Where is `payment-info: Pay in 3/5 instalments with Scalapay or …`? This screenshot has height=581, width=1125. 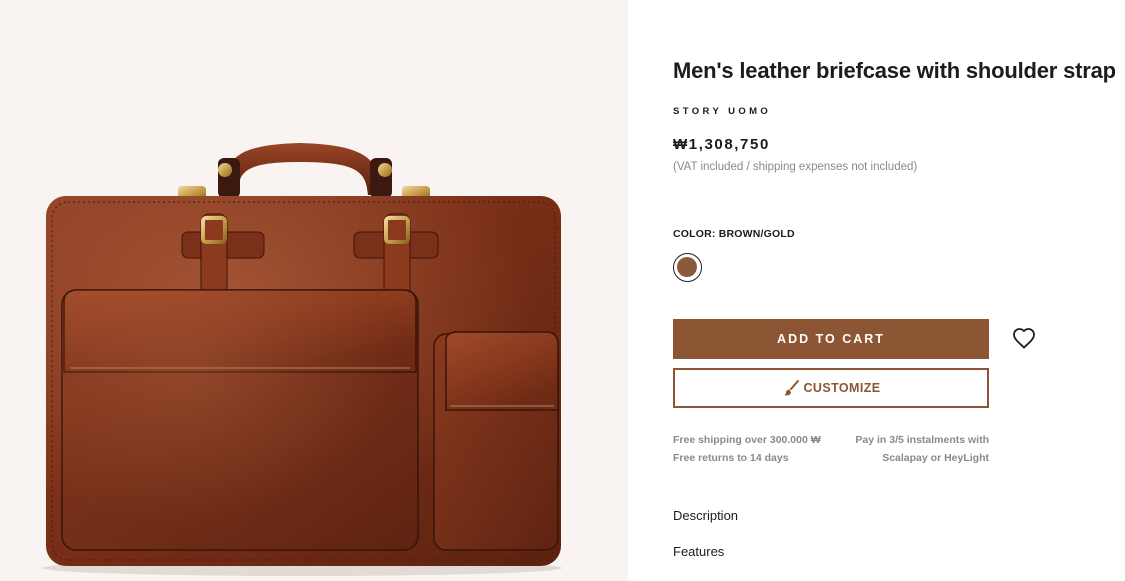
payment-info: Pay in 3/5 instalments with Scalapay or … is located at coordinates (901, 449).